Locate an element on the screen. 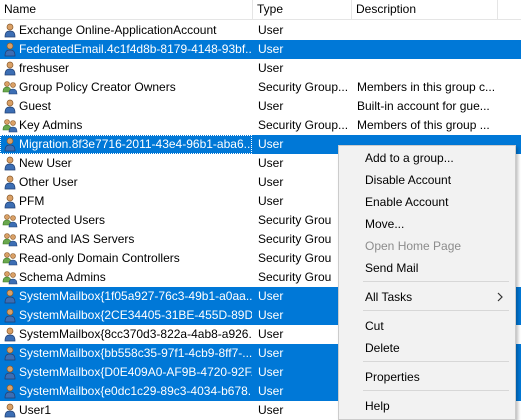 The height and width of the screenshot is (420, 521). column-header-description: Description is located at coordinates (384, 9).